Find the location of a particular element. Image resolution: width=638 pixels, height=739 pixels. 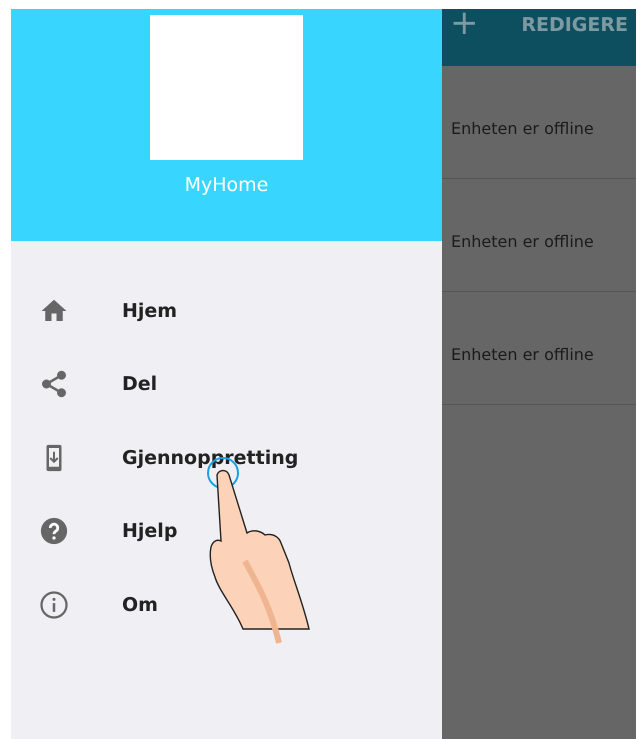

share-icon is located at coordinates (54, 384).